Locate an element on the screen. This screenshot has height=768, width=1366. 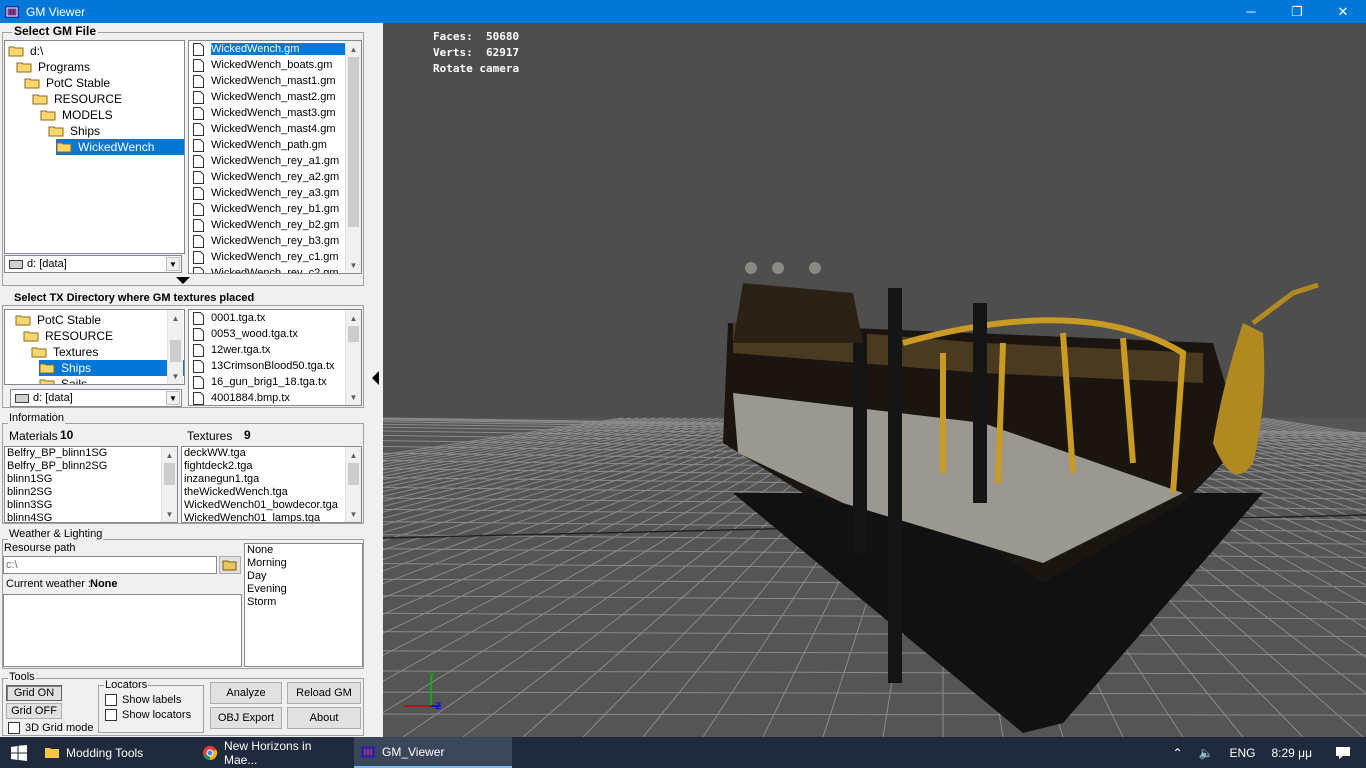
task-gm-viewer: GM_Viewer is located at coordinates (433, 752).